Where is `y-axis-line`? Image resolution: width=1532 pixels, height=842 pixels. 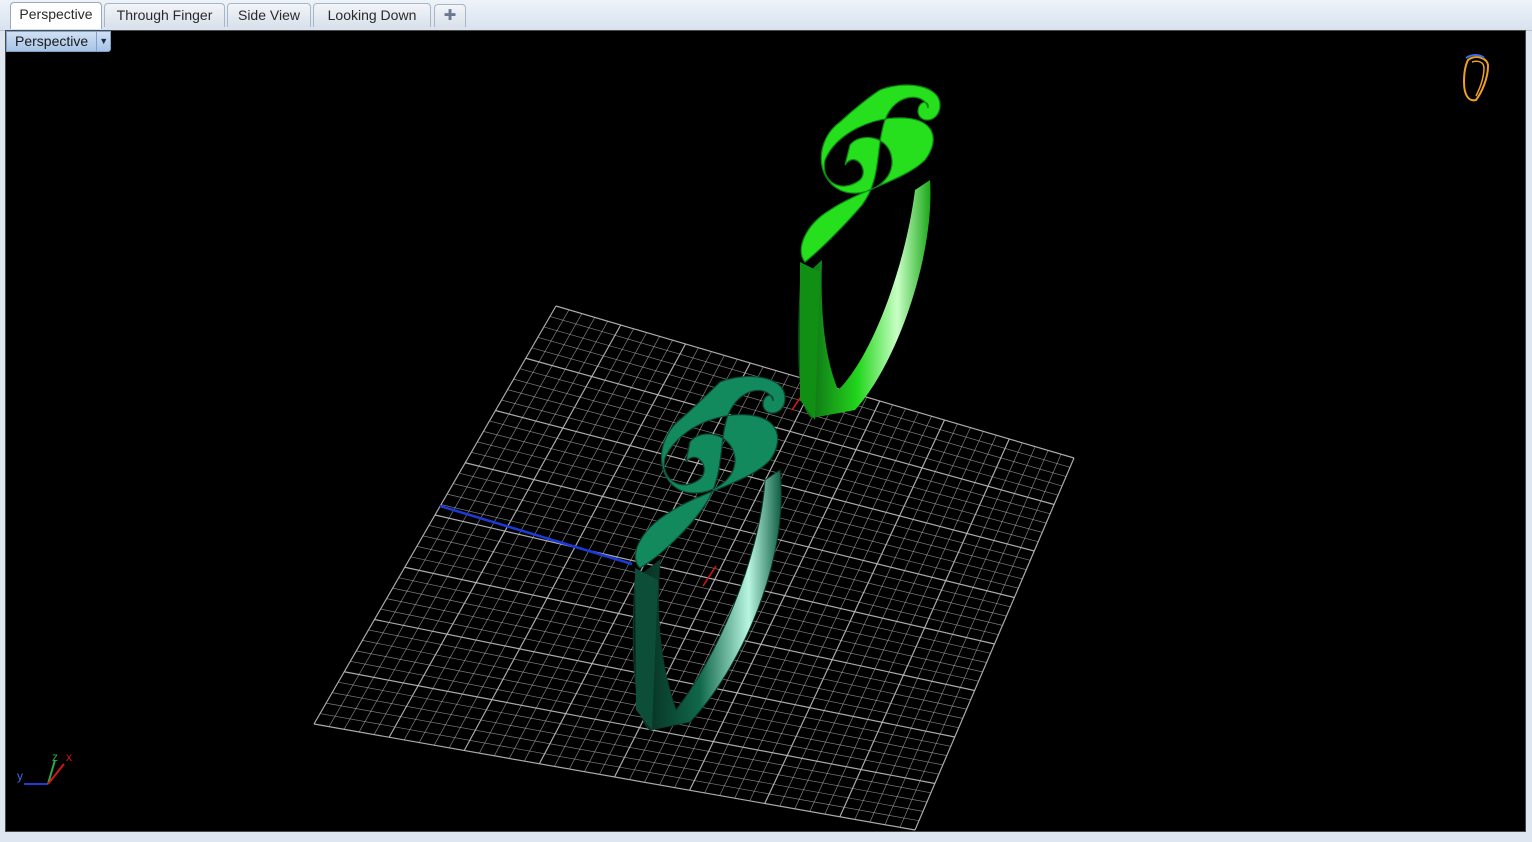 y-axis-line is located at coordinates (536, 535).